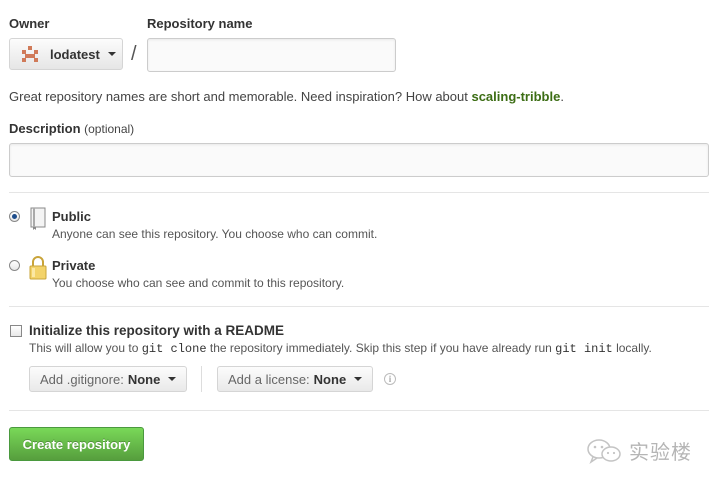 The height and width of the screenshot is (485, 717). What do you see at coordinates (85, 348) in the screenshot?
I see `init-sub-text: This will allow you to` at bounding box center [85, 348].